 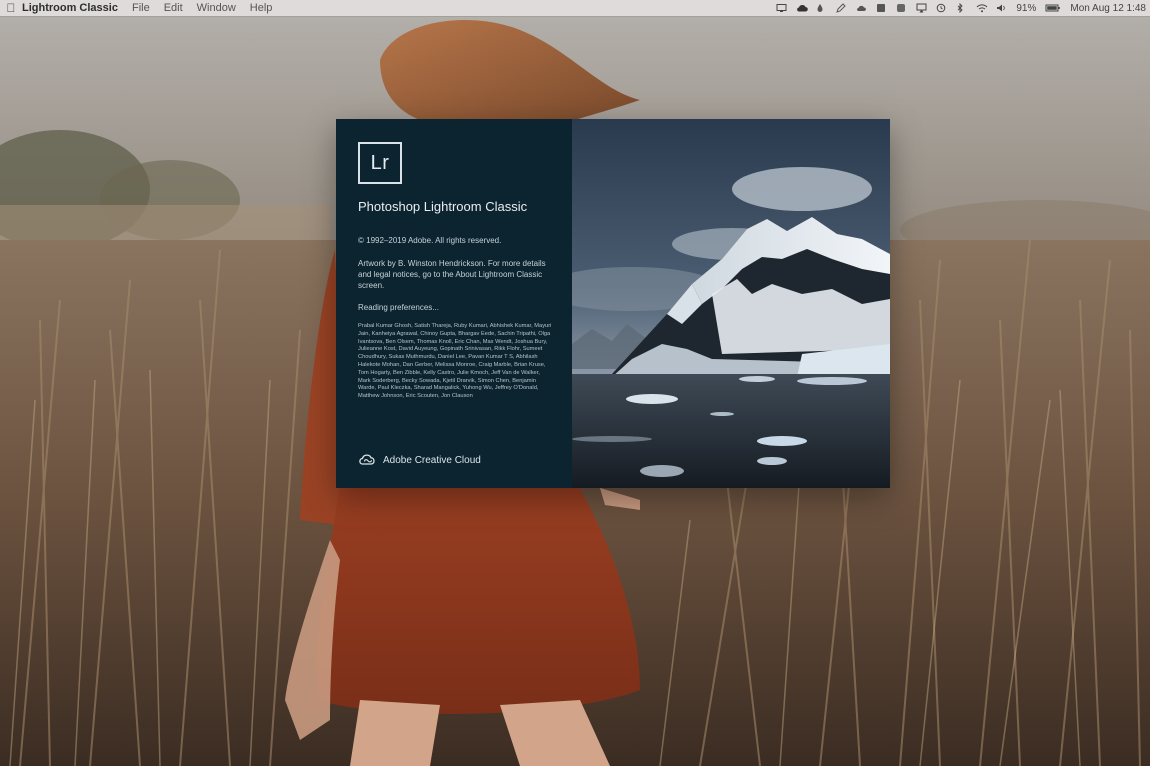 I want to click on battery-icon, so click(x=1053, y=8).